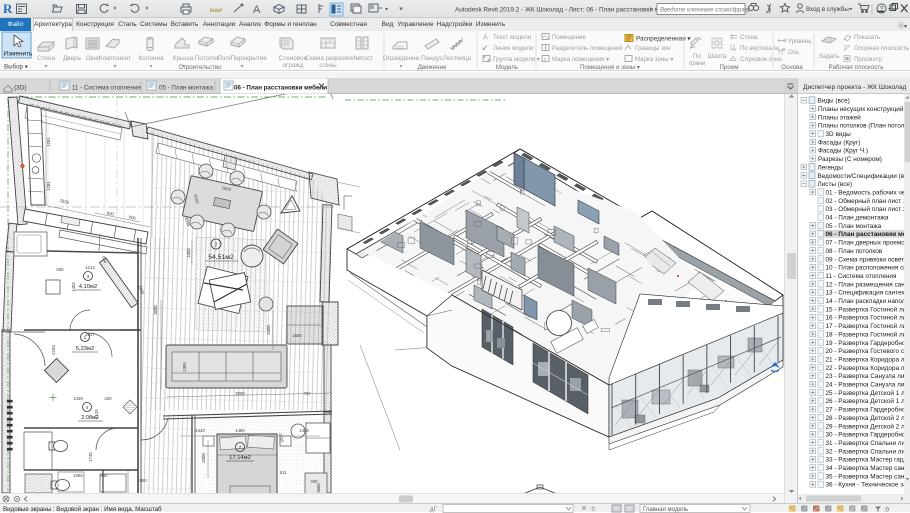 This screenshot has width=910, height=513. What do you see at coordinates (512, 37) in the screenshot?
I see `svg-text: Текст модели` at bounding box center [512, 37].